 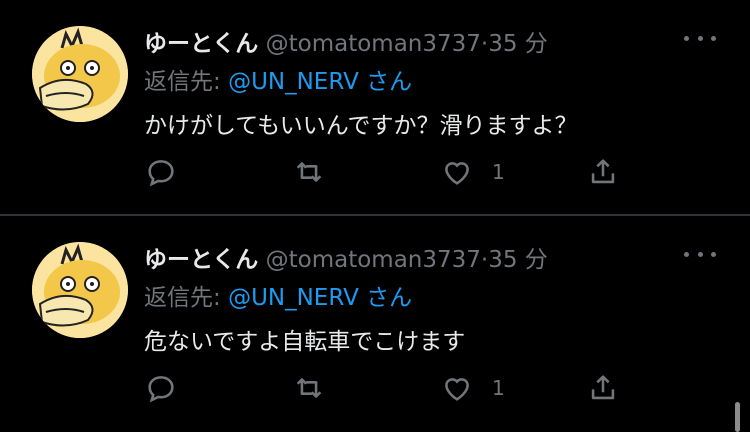 What do you see at coordinates (737, 417) in the screenshot?
I see `scrollbar` at bounding box center [737, 417].